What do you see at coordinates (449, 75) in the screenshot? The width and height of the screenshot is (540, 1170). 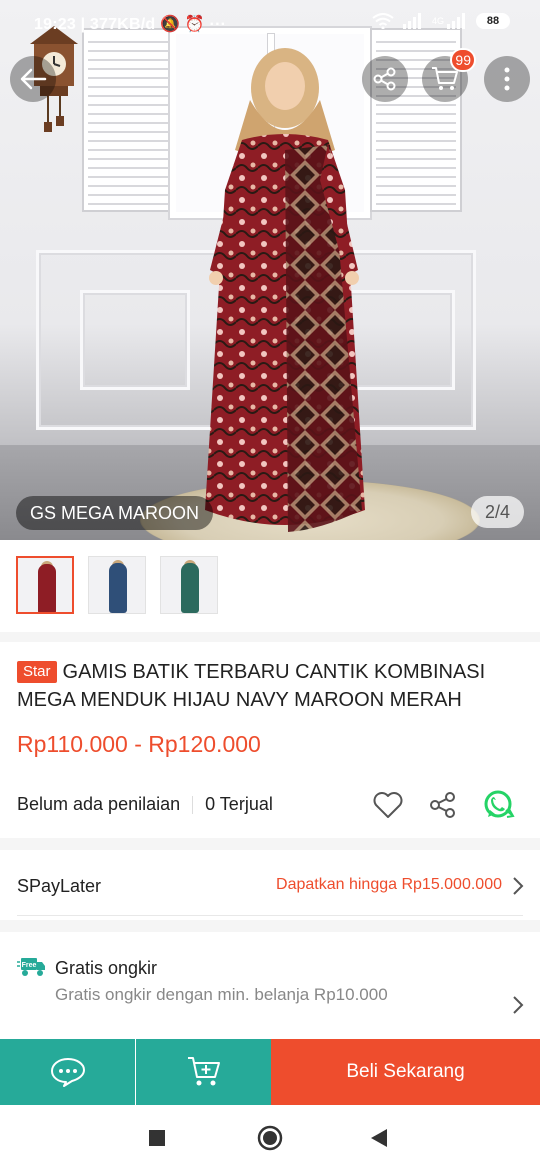 I see `cart-button: 99` at bounding box center [449, 75].